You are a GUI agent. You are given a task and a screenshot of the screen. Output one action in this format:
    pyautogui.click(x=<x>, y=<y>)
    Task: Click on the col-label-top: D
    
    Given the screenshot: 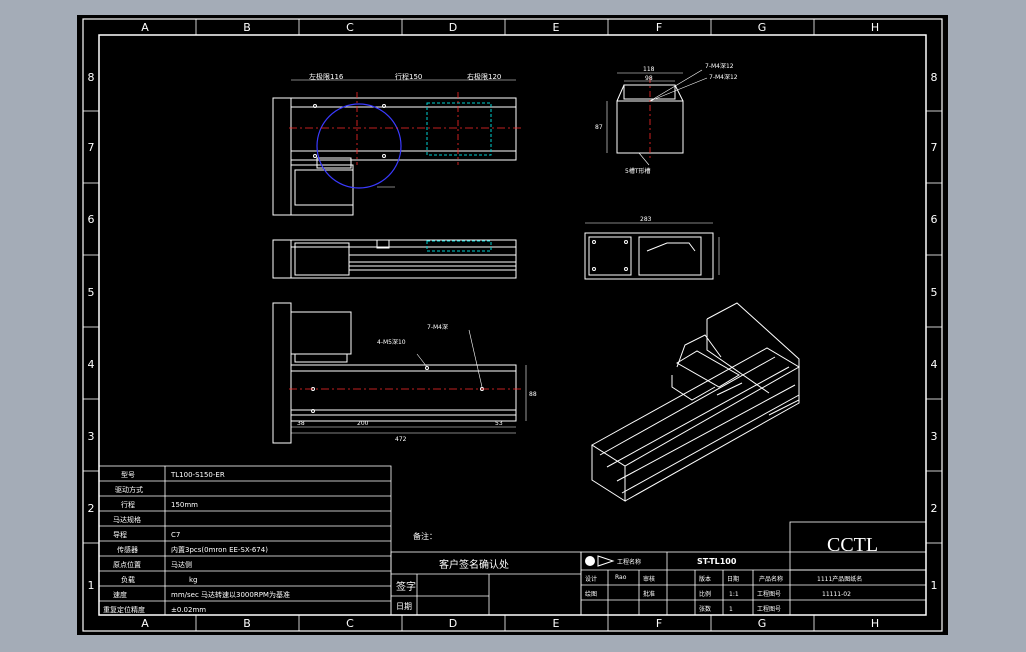 What is the action you would take?
    pyautogui.click(x=453, y=27)
    